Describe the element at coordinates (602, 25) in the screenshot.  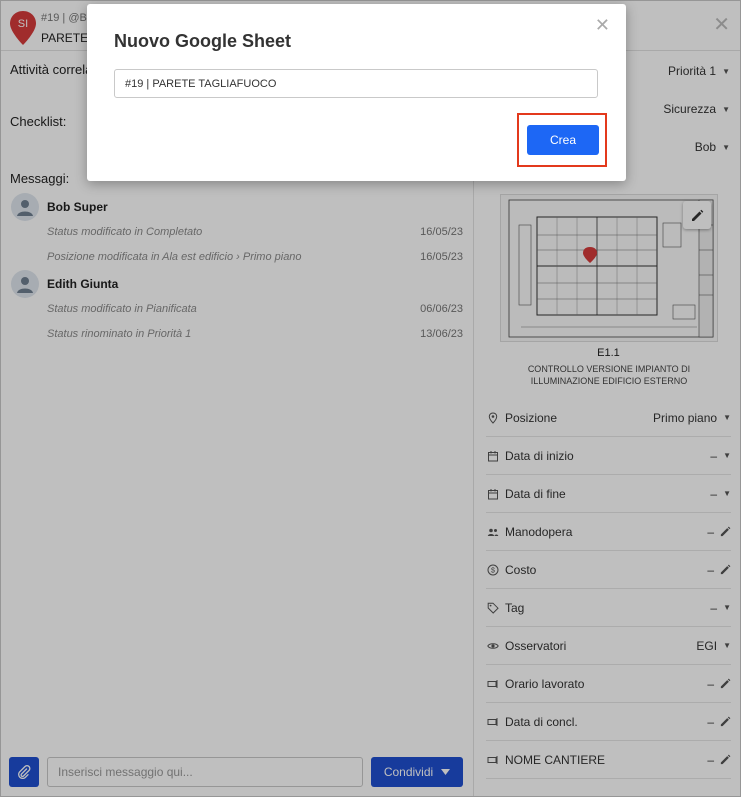
I see `close-icon: ✕` at that location.